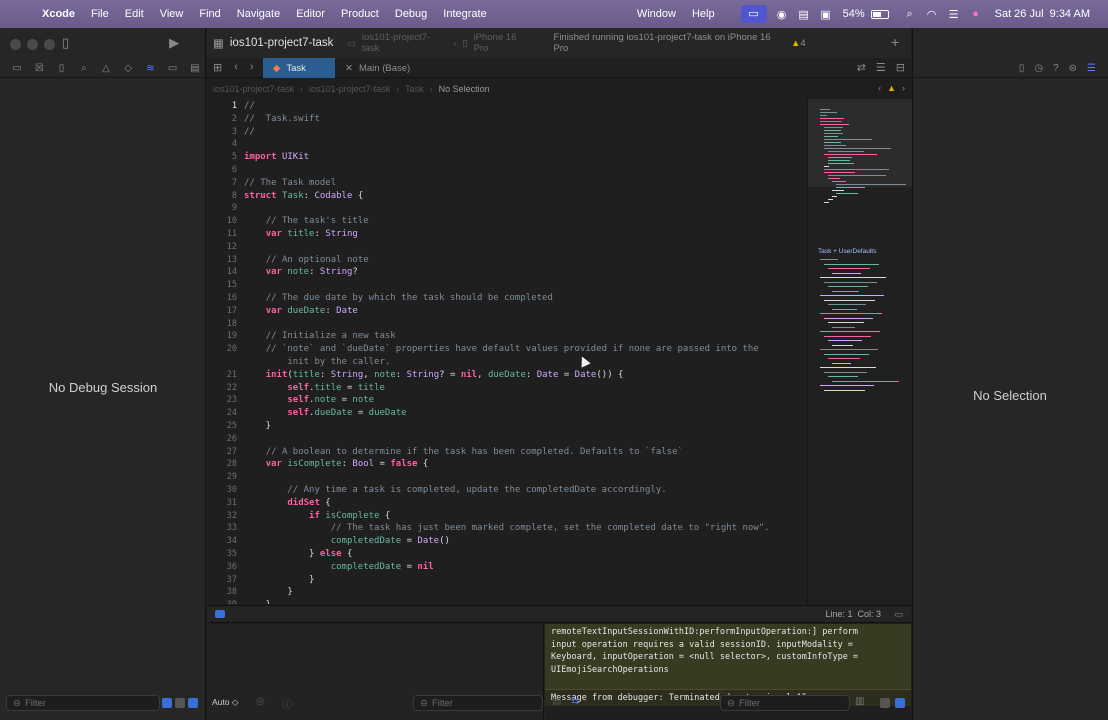 This screenshot has width=1108, height=720. What do you see at coordinates (222, 528) in the screenshot?
I see `line-number: 33` at bounding box center [222, 528].